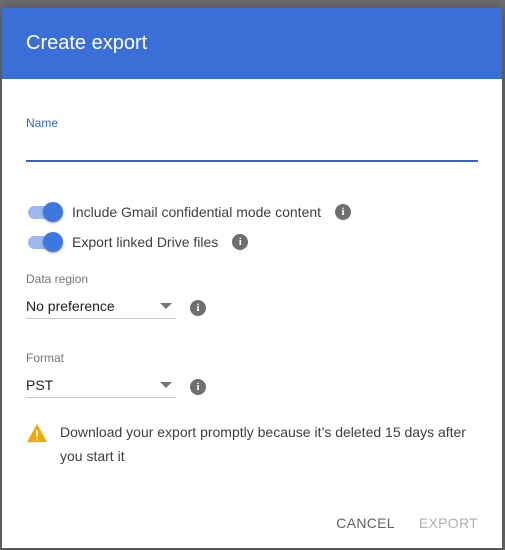 This screenshot has width=505, height=550. What do you see at coordinates (448, 523) in the screenshot?
I see `export-button: EXPORT` at bounding box center [448, 523].